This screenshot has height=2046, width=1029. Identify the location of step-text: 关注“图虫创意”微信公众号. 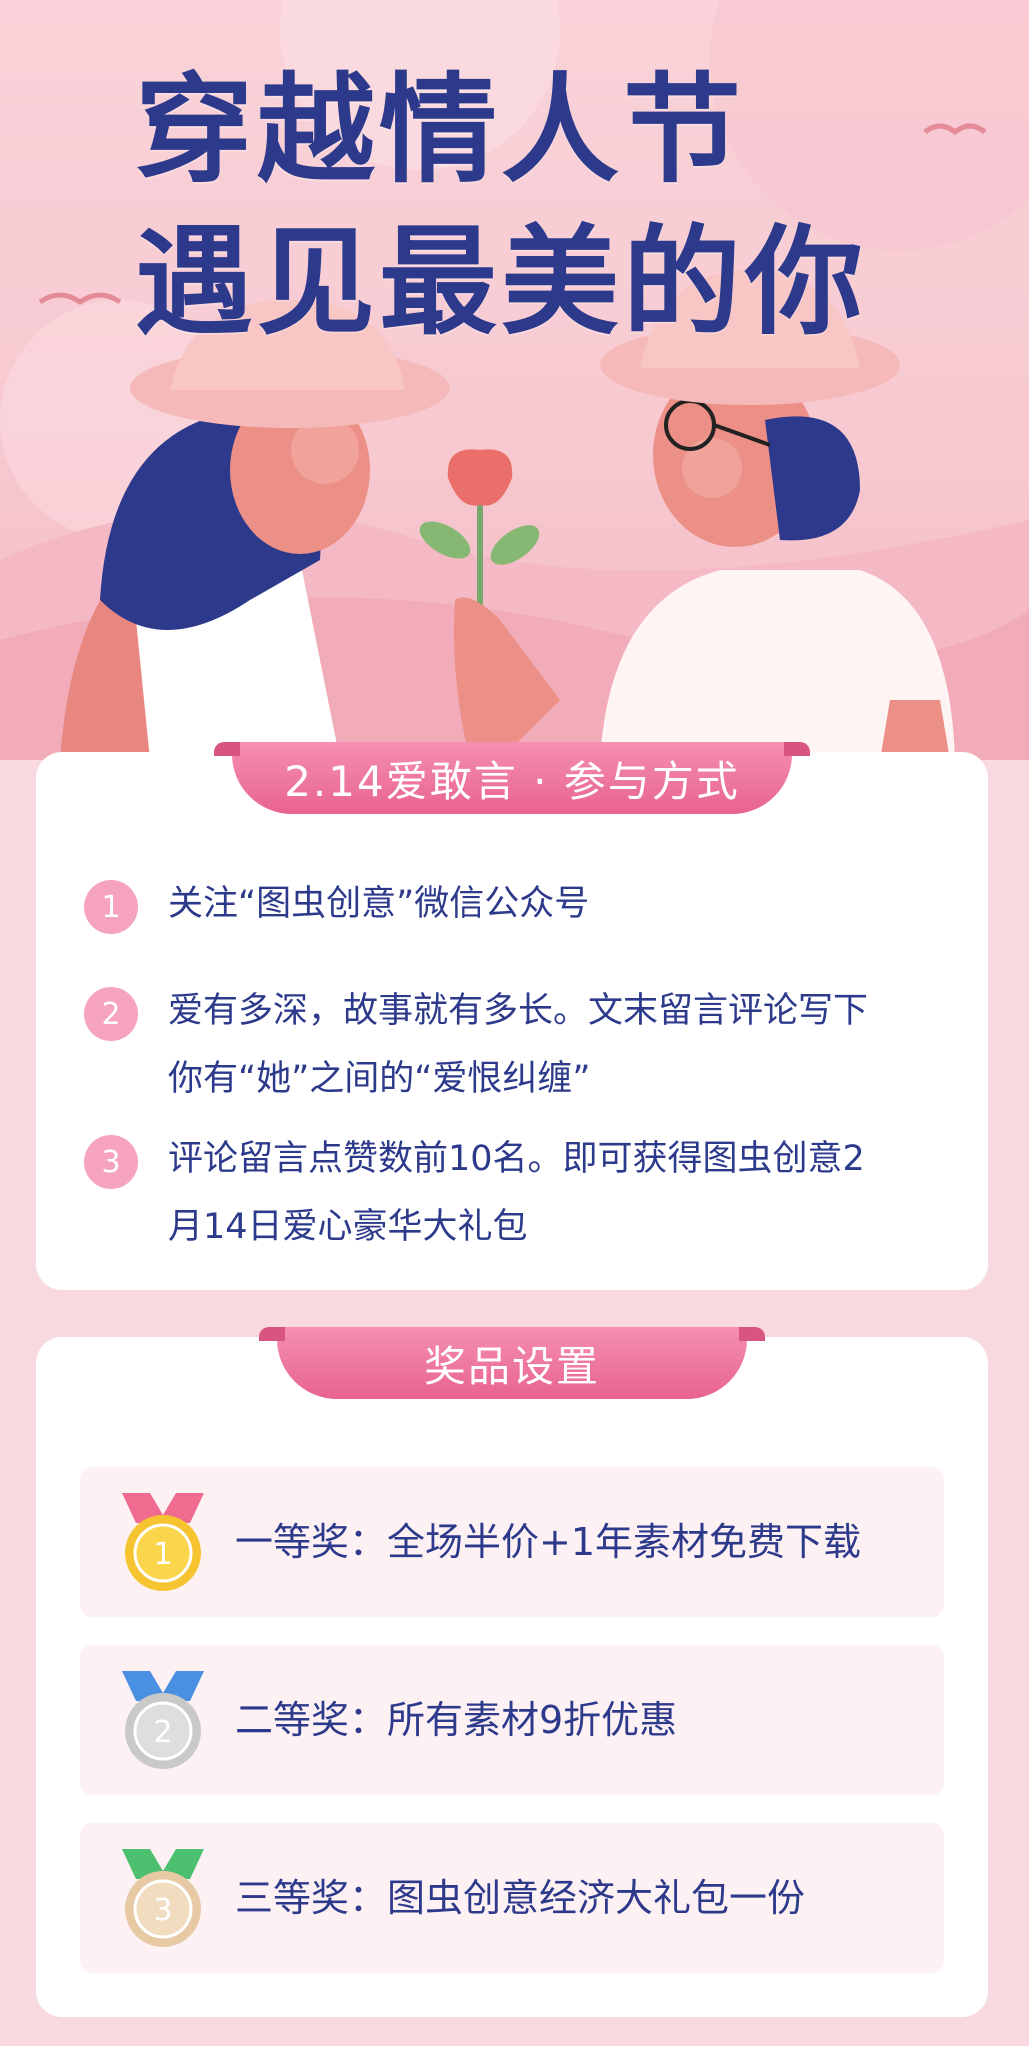
(378, 904).